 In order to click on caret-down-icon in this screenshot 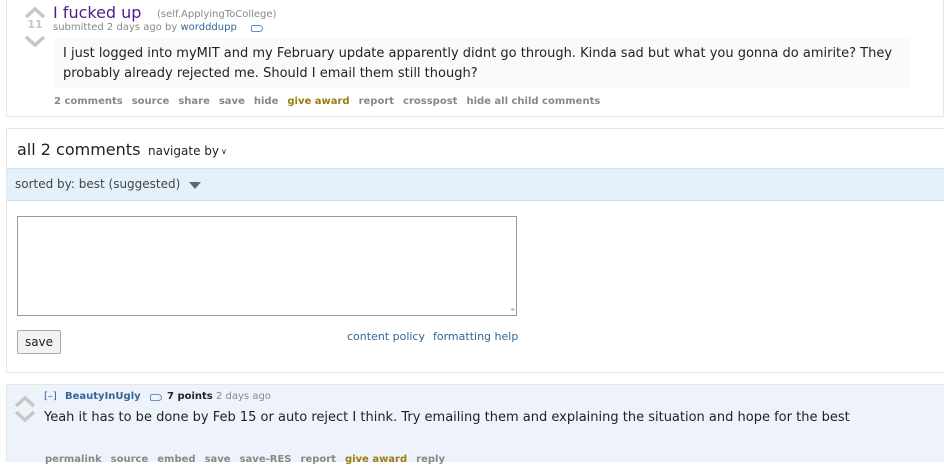, I will do `click(195, 185)`.